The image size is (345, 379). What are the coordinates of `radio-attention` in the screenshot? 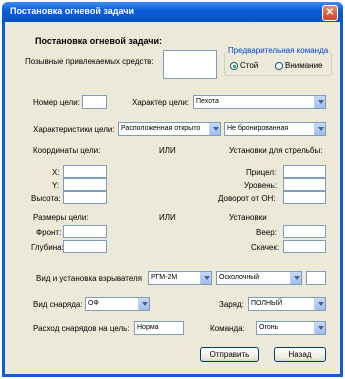 It's located at (279, 66).